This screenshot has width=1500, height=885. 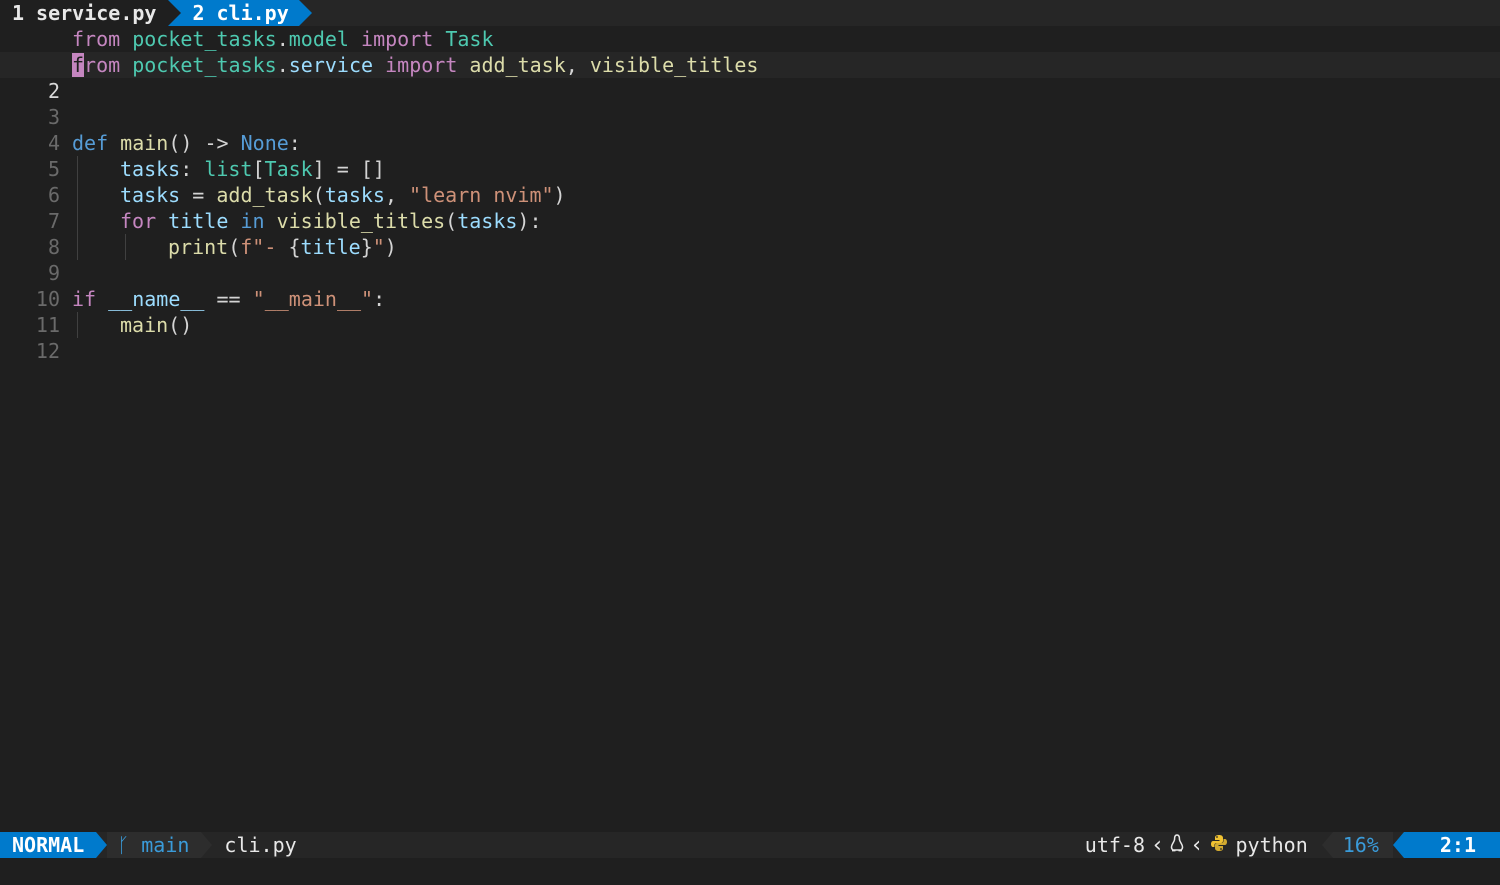 I want to click on tab-label: cli.py, so click(x=252, y=13).